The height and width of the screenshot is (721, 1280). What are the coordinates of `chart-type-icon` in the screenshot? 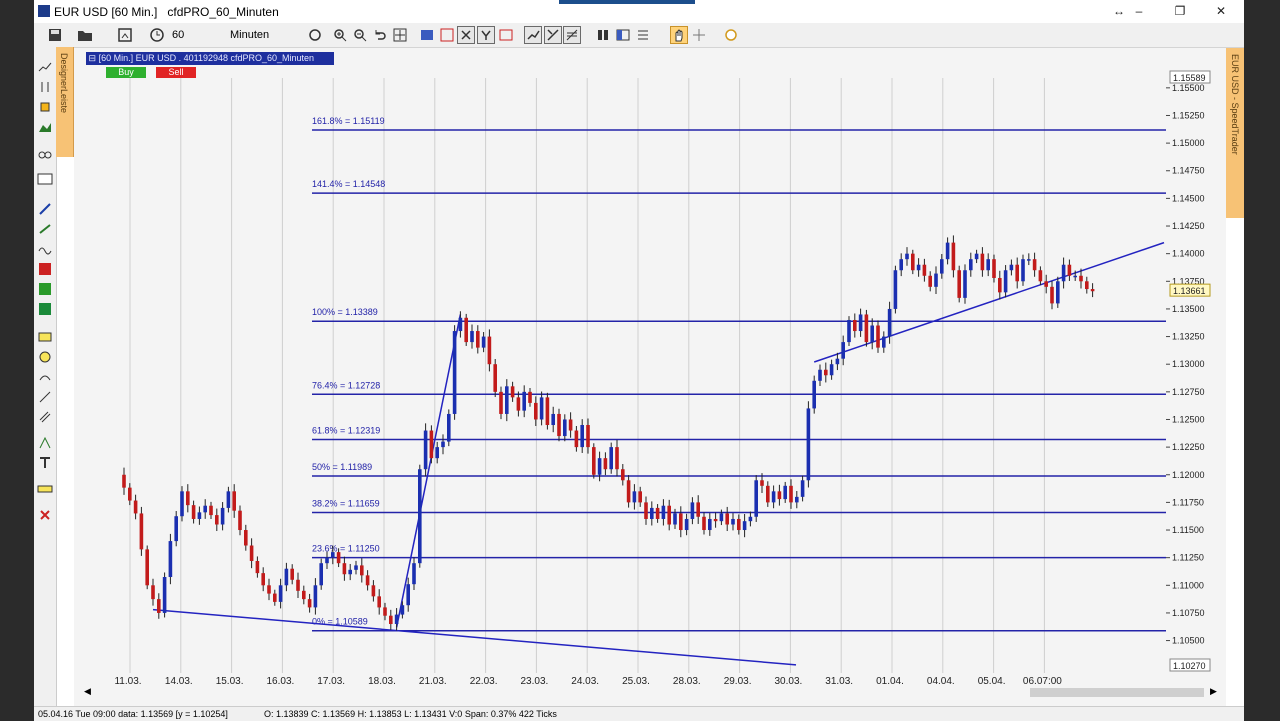 It's located at (427, 35).